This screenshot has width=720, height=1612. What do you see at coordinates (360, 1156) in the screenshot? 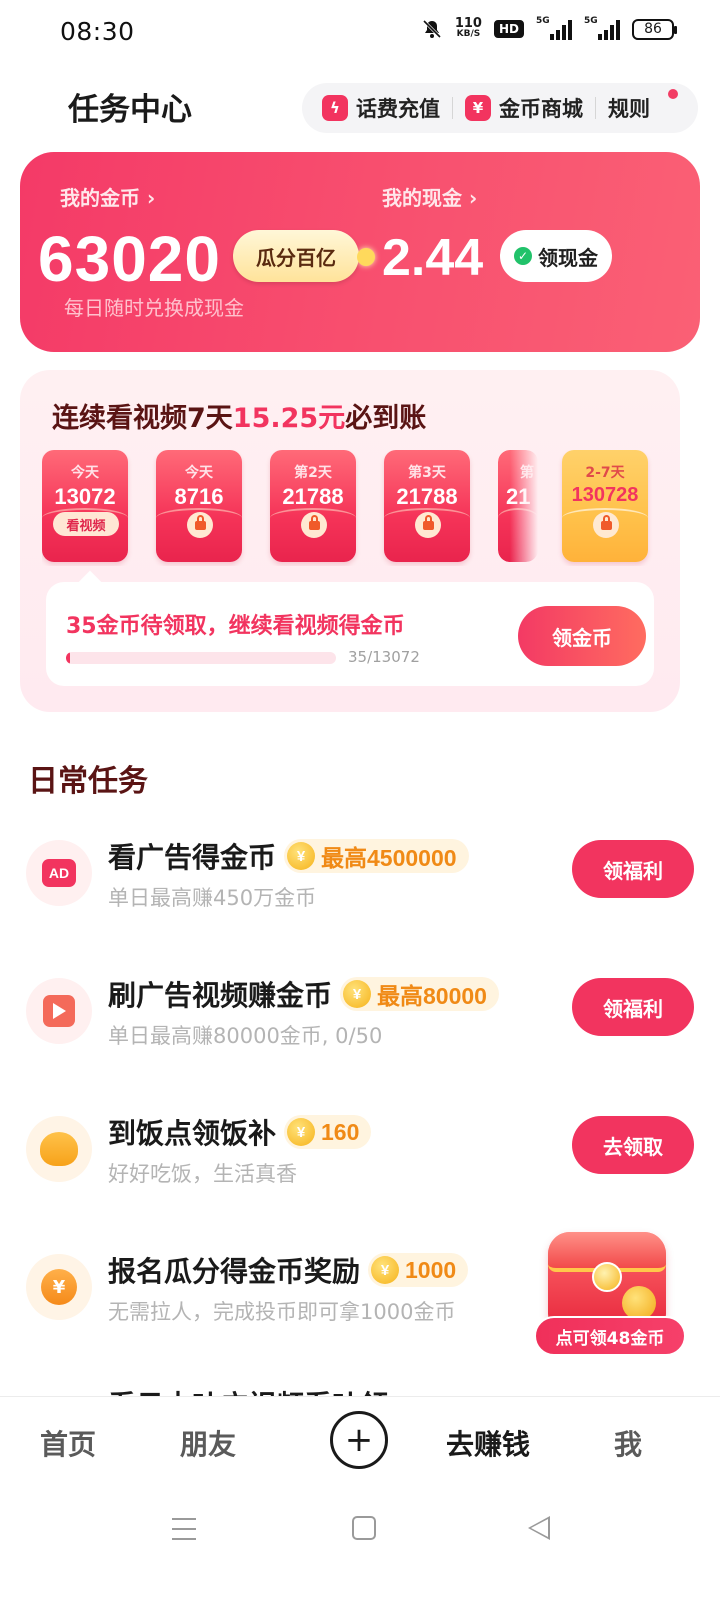
I see `task-row: 到饭点领饭补 ¥160 好好吃饭，生活真香 去领取` at bounding box center [360, 1156].